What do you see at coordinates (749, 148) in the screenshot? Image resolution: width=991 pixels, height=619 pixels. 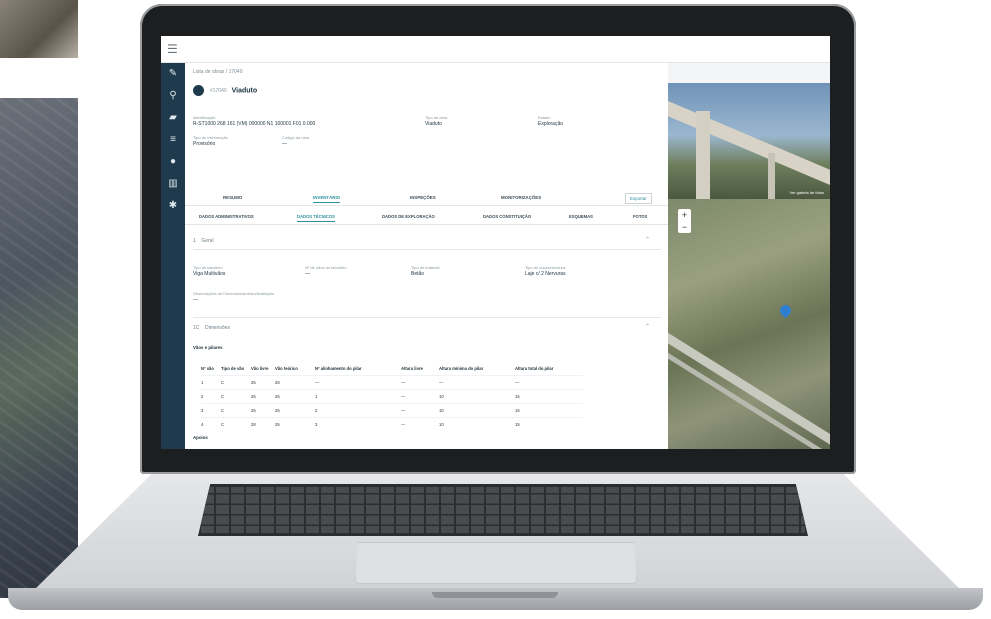 I see `bridge-deck` at bounding box center [749, 148].